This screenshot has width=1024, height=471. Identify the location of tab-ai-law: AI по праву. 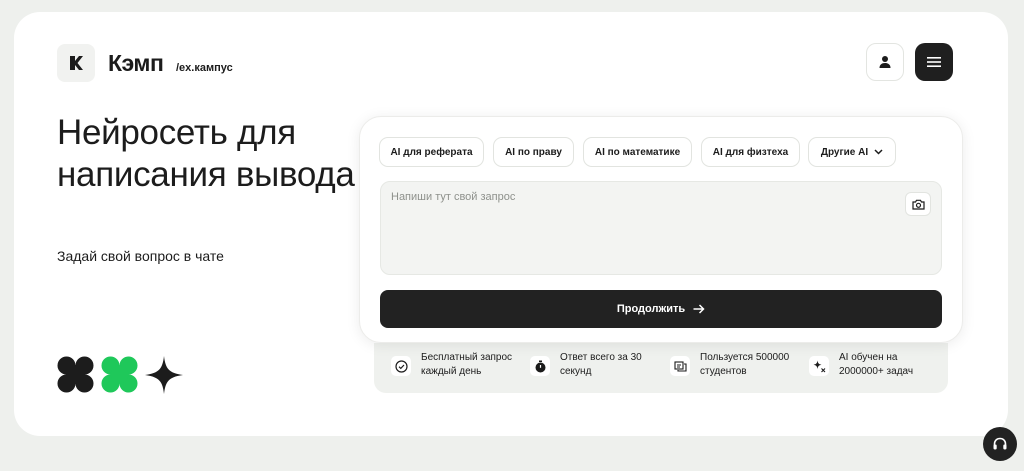
(533, 152).